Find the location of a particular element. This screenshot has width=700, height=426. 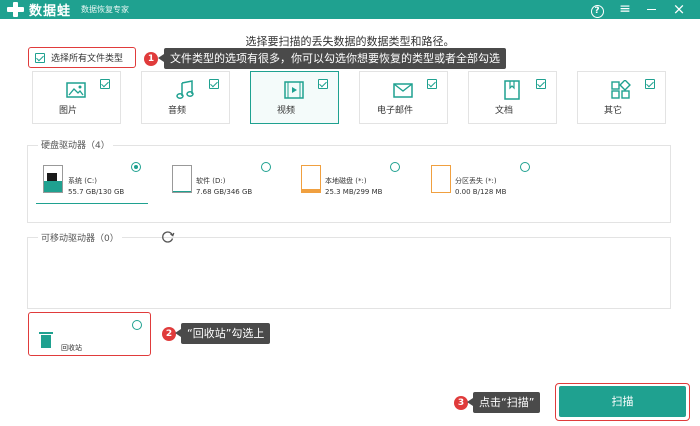

drive-size: 55.7 GB/130 GB is located at coordinates (96, 192).